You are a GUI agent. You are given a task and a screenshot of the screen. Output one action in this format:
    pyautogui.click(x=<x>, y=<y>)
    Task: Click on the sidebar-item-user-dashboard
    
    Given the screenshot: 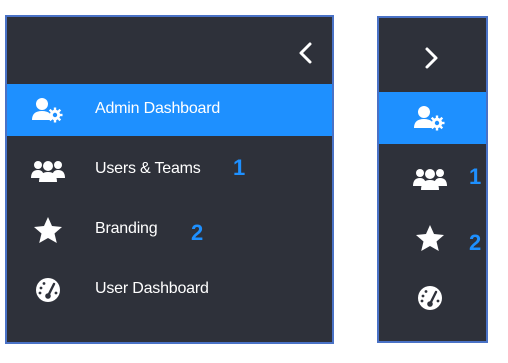 What is the action you would take?
    pyautogui.click(x=432, y=298)
    